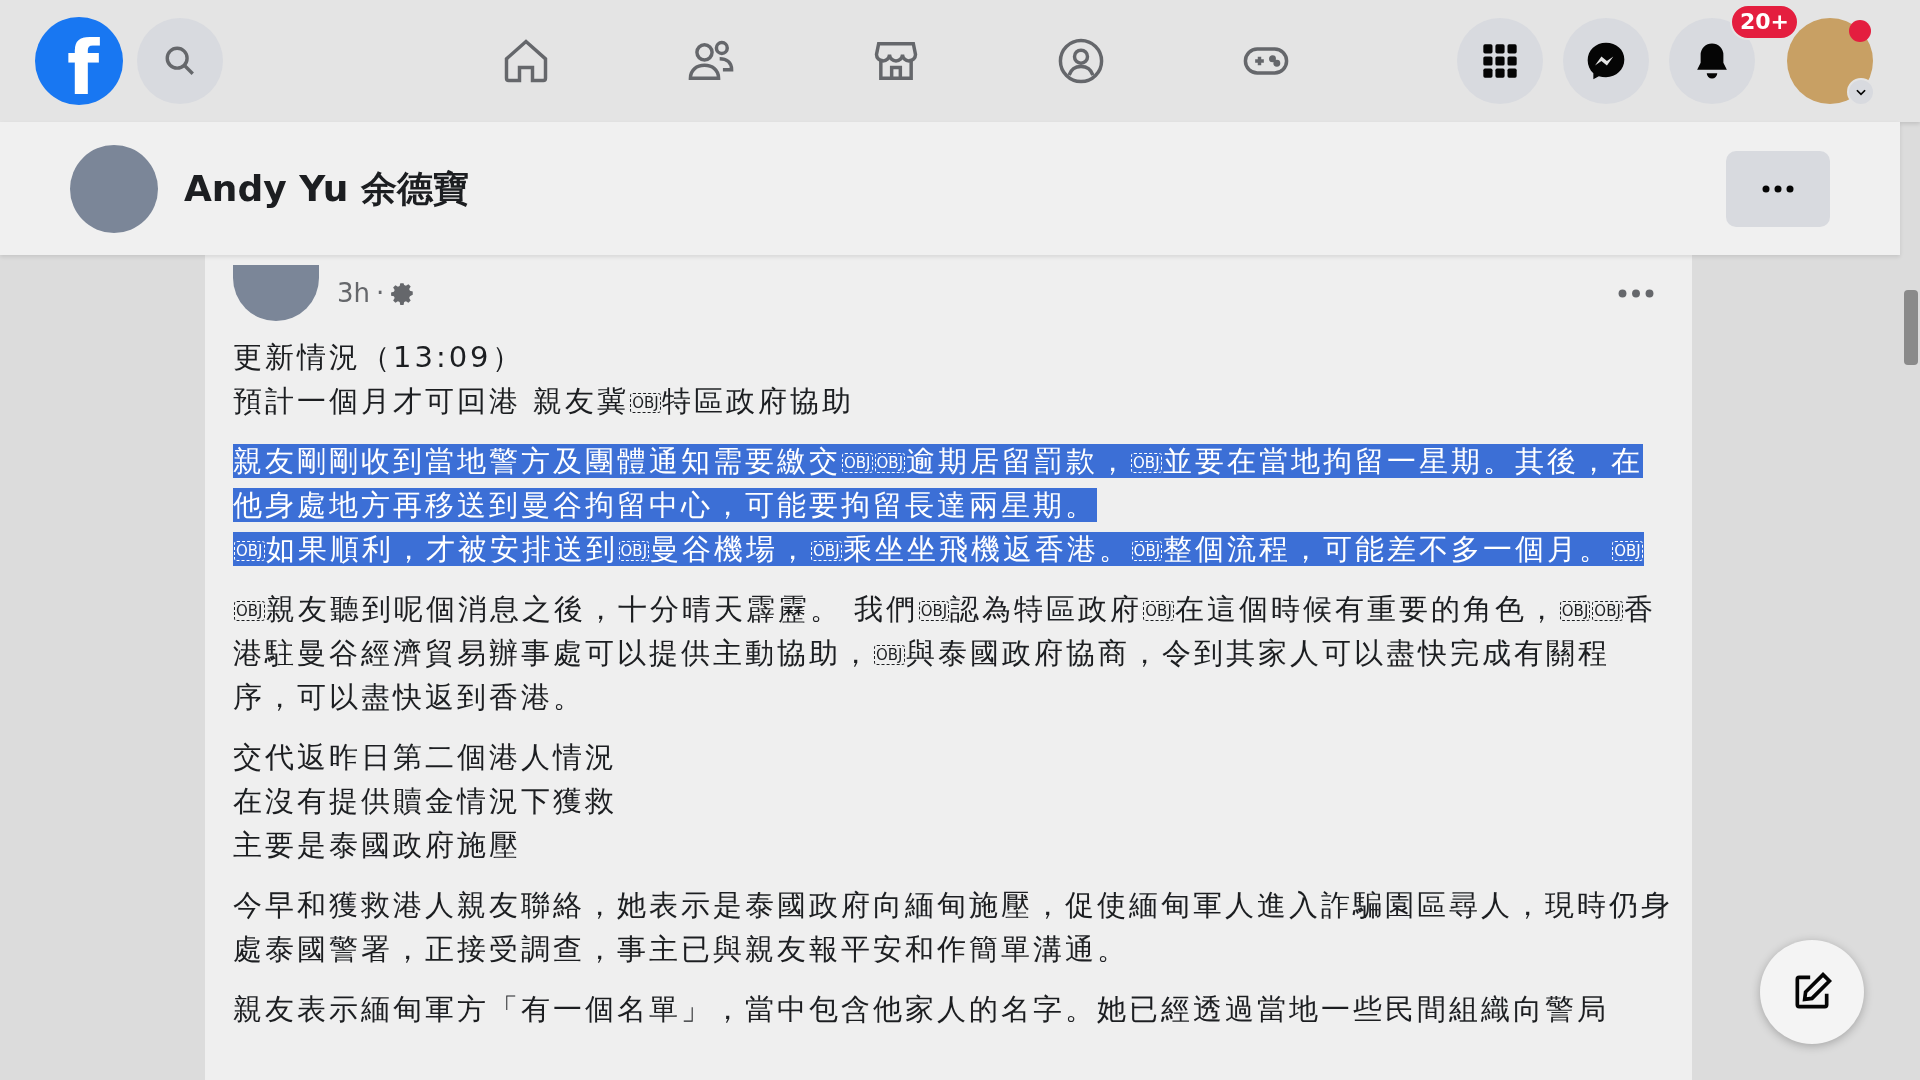 The width and height of the screenshot is (1920, 1080). What do you see at coordinates (921, 1009) in the screenshot?
I see `post-paragraph: 親友表示緬甸軍方「有一個名單」，當中包含他家人的名字。她已經透過當地一些民間組織向警局` at bounding box center [921, 1009].